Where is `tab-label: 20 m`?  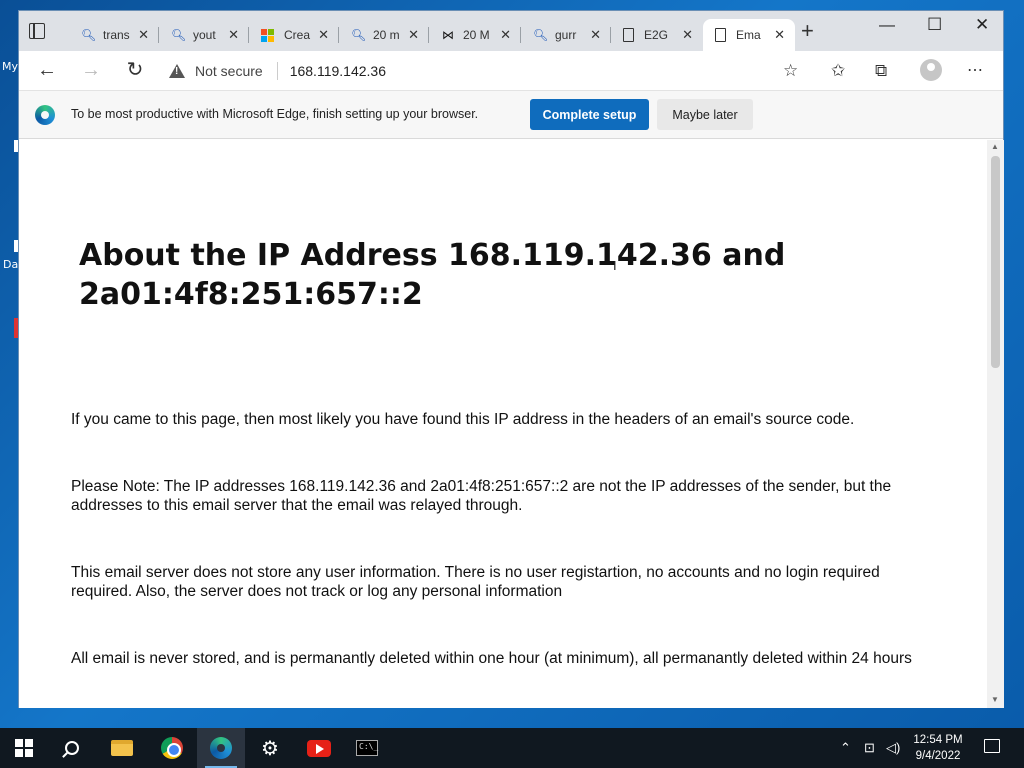 tab-label: 20 m is located at coordinates (386, 35).